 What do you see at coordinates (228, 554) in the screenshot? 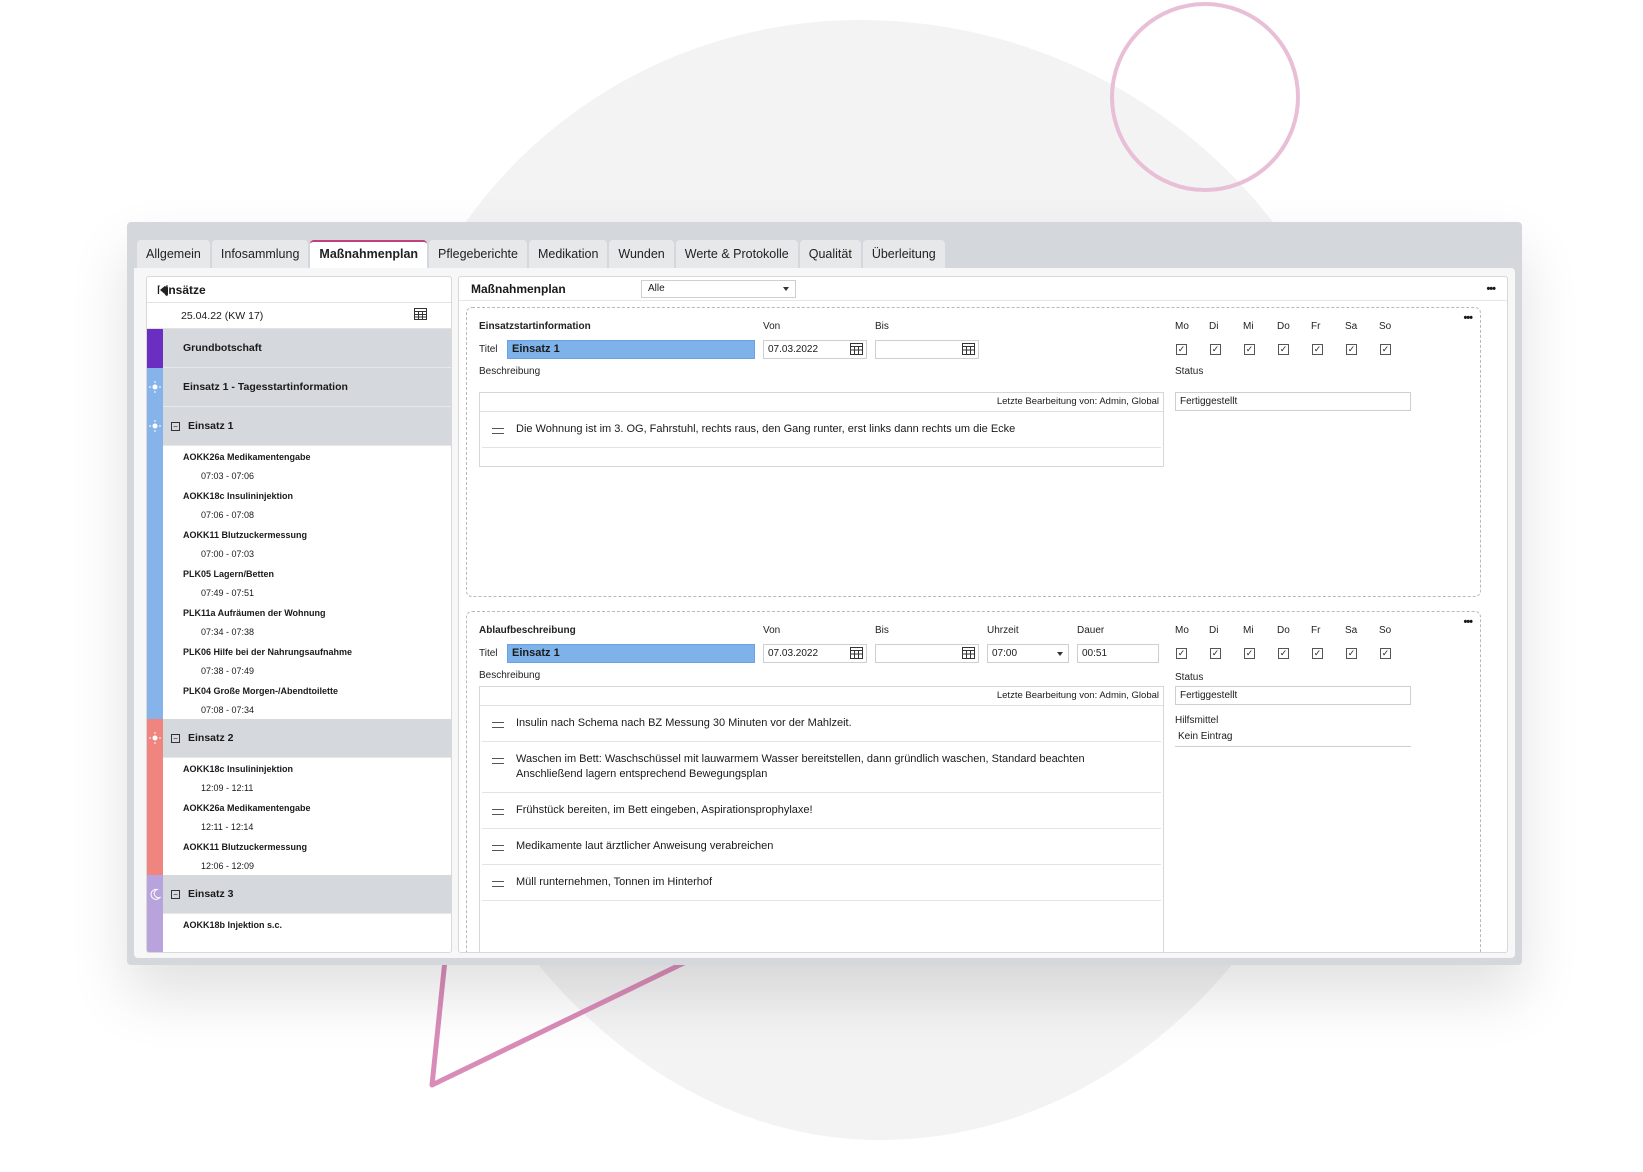
I see `massnahme-time: 07:00 - 07:03` at bounding box center [228, 554].